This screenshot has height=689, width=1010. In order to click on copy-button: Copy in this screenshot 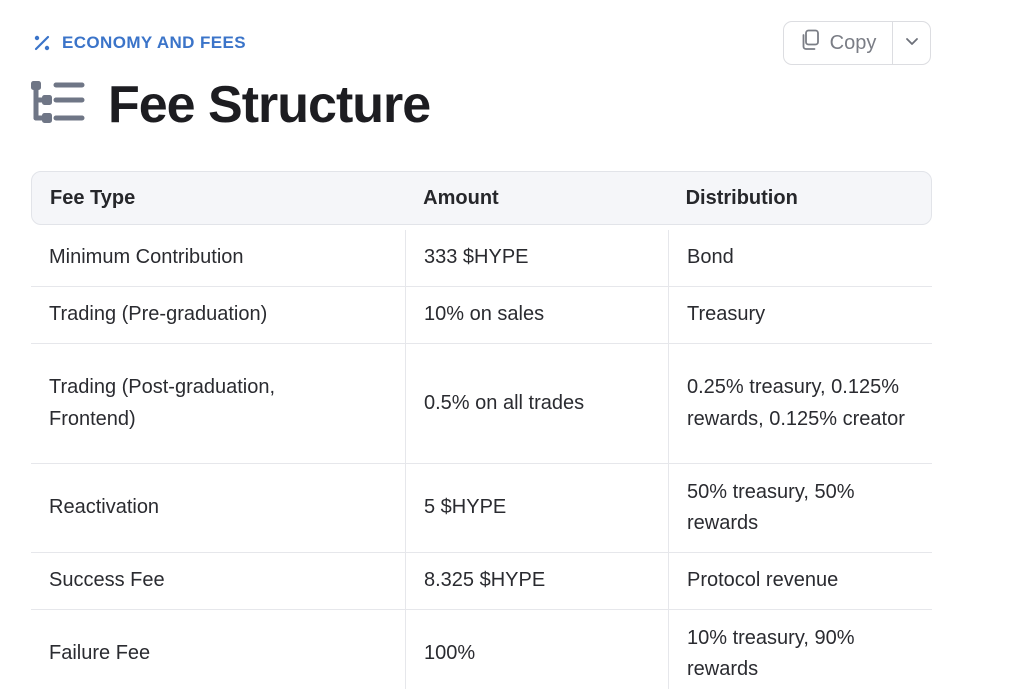, I will do `click(838, 43)`.